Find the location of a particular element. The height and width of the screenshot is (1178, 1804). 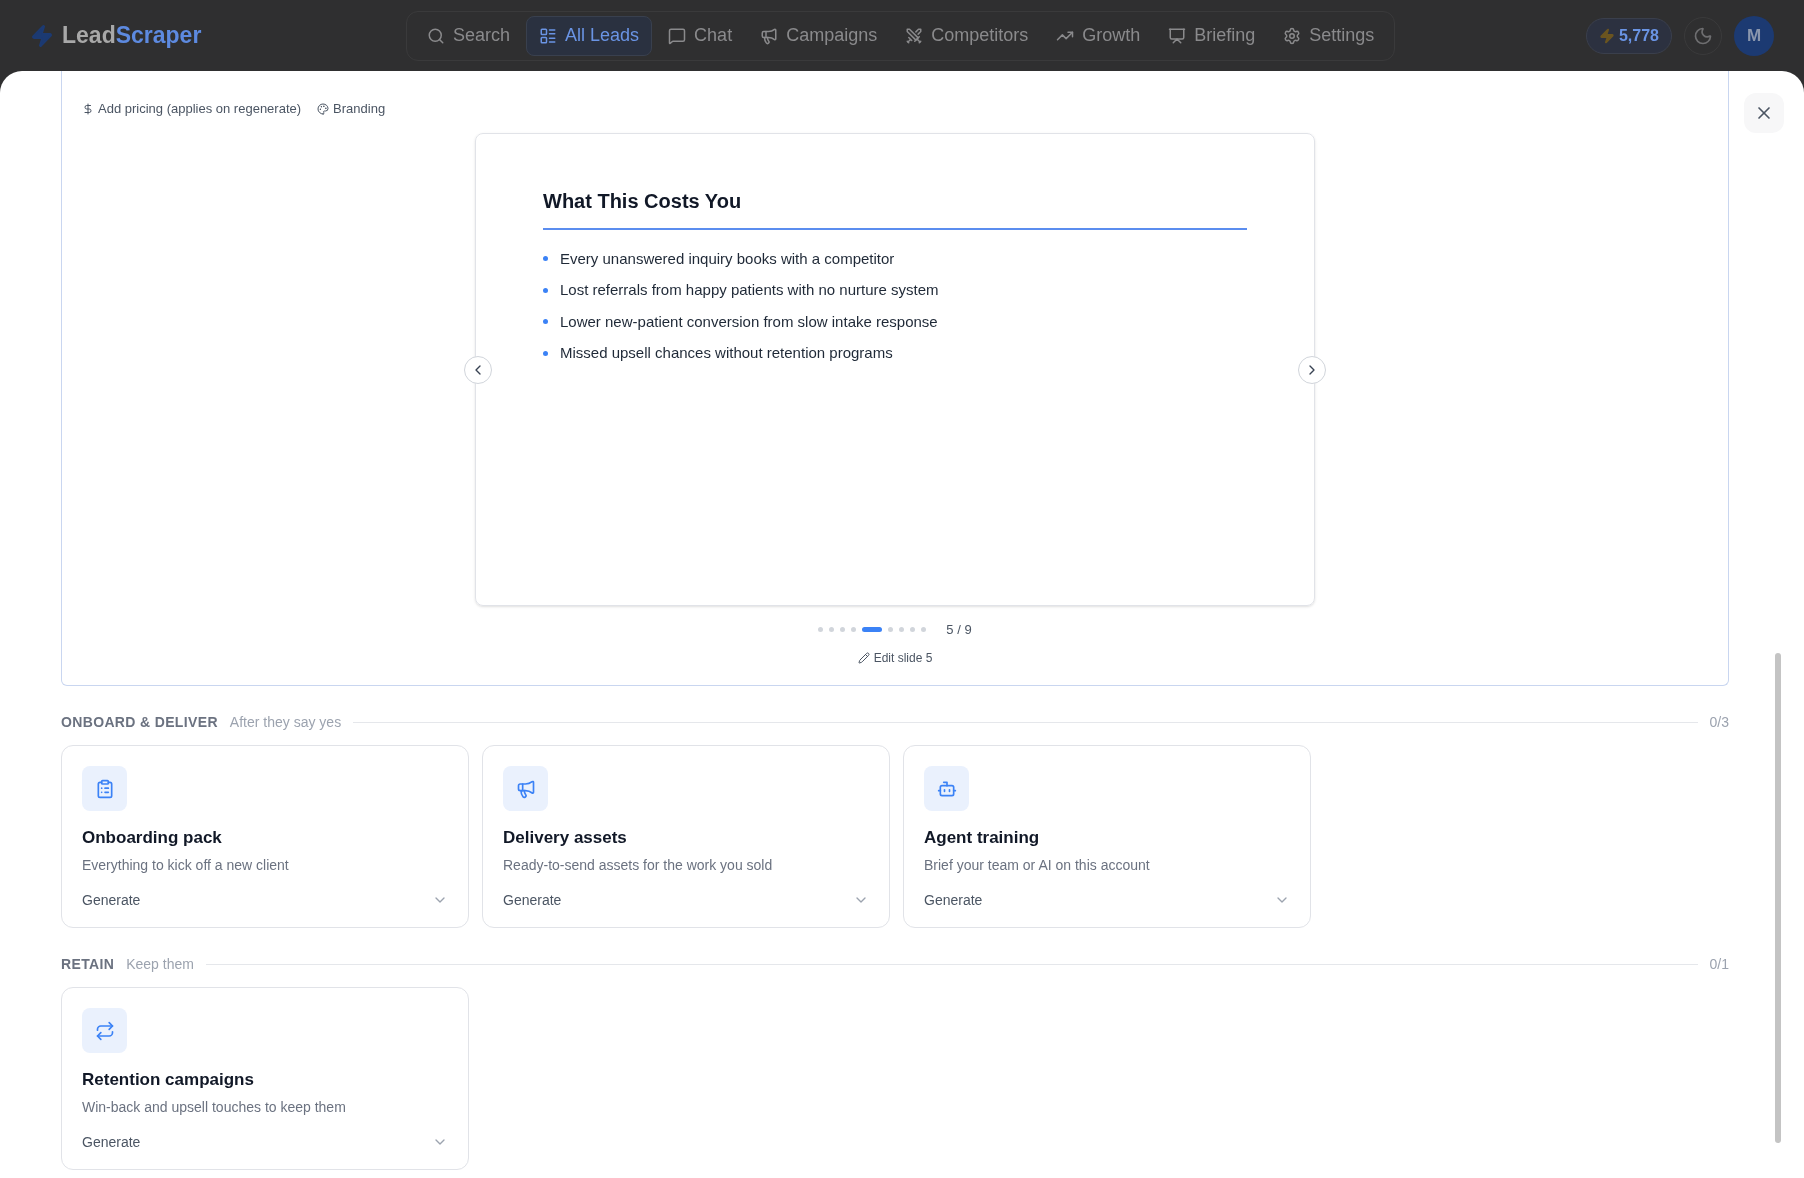

nav-tab: Chat is located at coordinates (700, 35).